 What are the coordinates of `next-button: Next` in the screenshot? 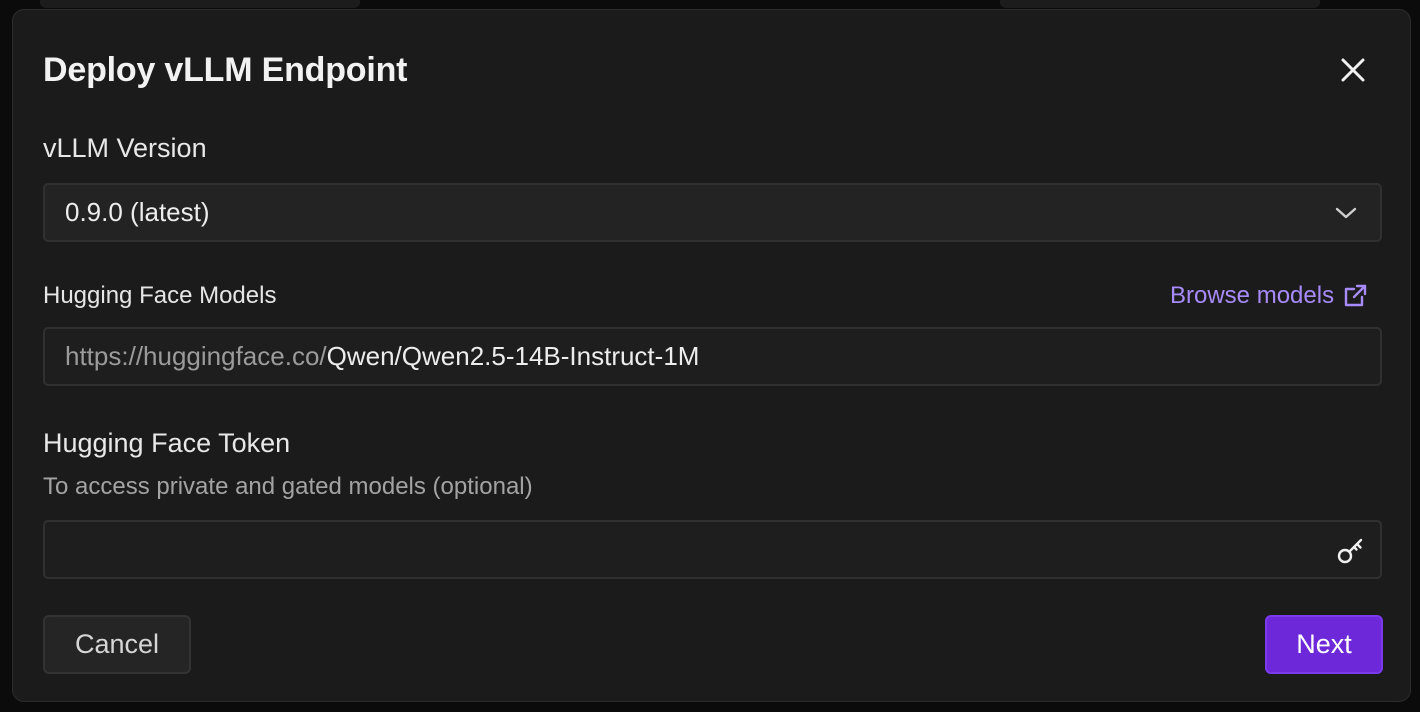 It's located at (1324, 644).